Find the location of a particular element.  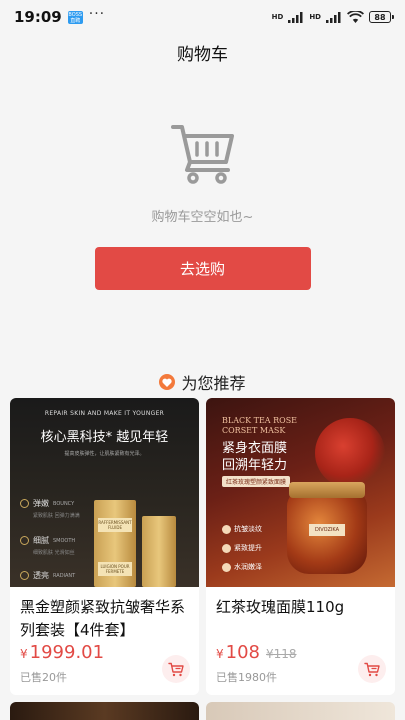

go-shopping-button: 去选购 is located at coordinates (202, 268).